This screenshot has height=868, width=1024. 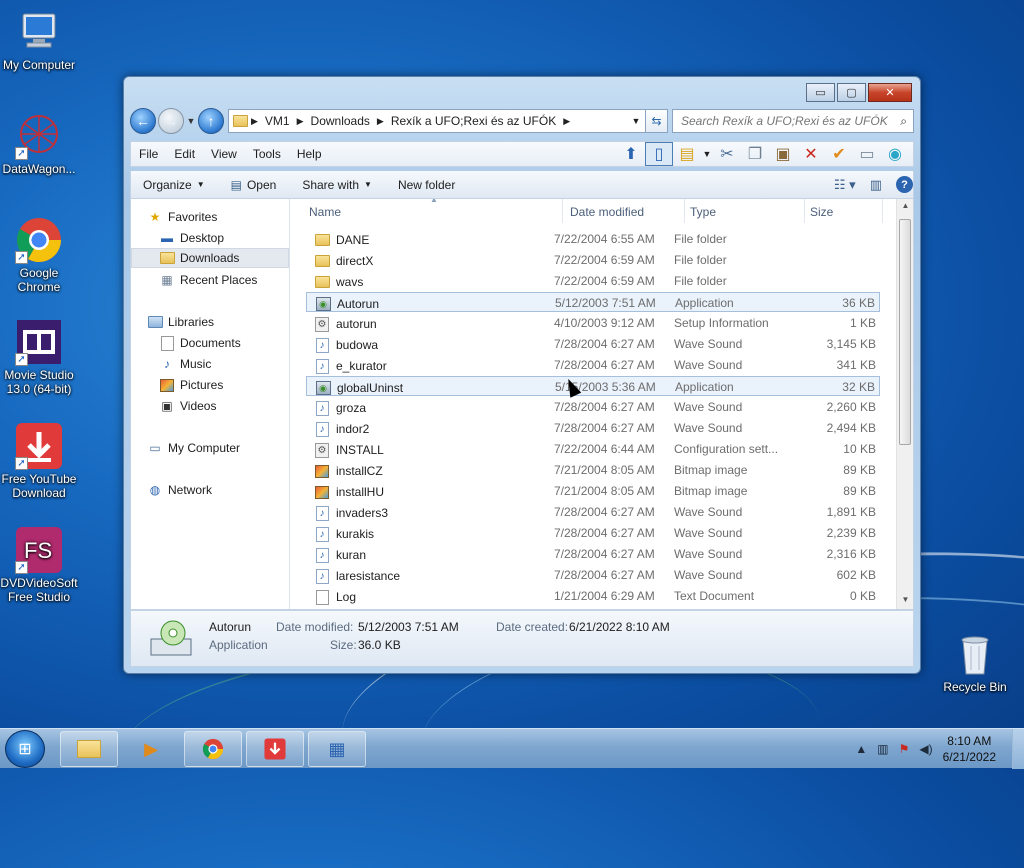 What do you see at coordinates (708, 533) in the screenshot?
I see `file-type: Wave Sound` at bounding box center [708, 533].